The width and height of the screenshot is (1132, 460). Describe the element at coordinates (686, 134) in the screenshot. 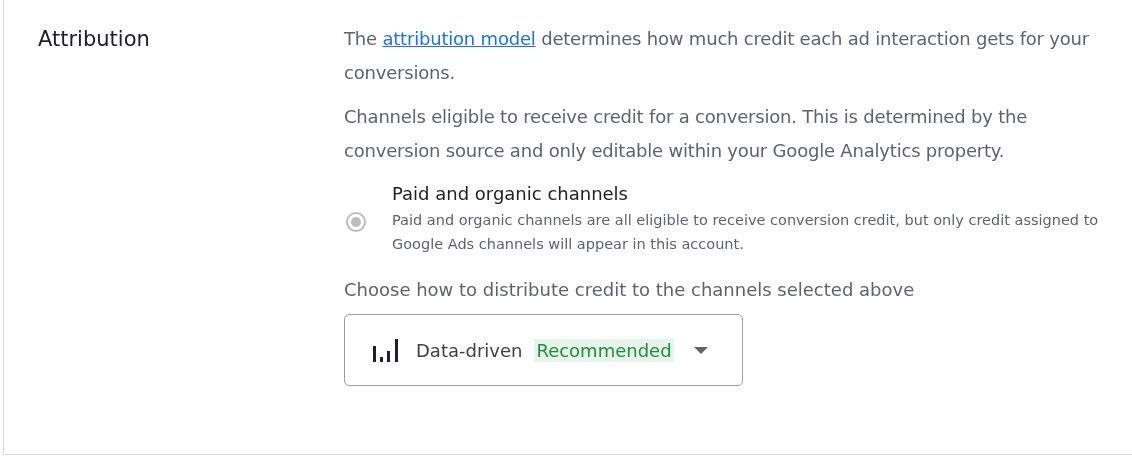

I see `eligibility-note: Channels eligible to receive credit for a conversion. This is determined by the conversion source and only editable within your Google Analytics property.` at that location.